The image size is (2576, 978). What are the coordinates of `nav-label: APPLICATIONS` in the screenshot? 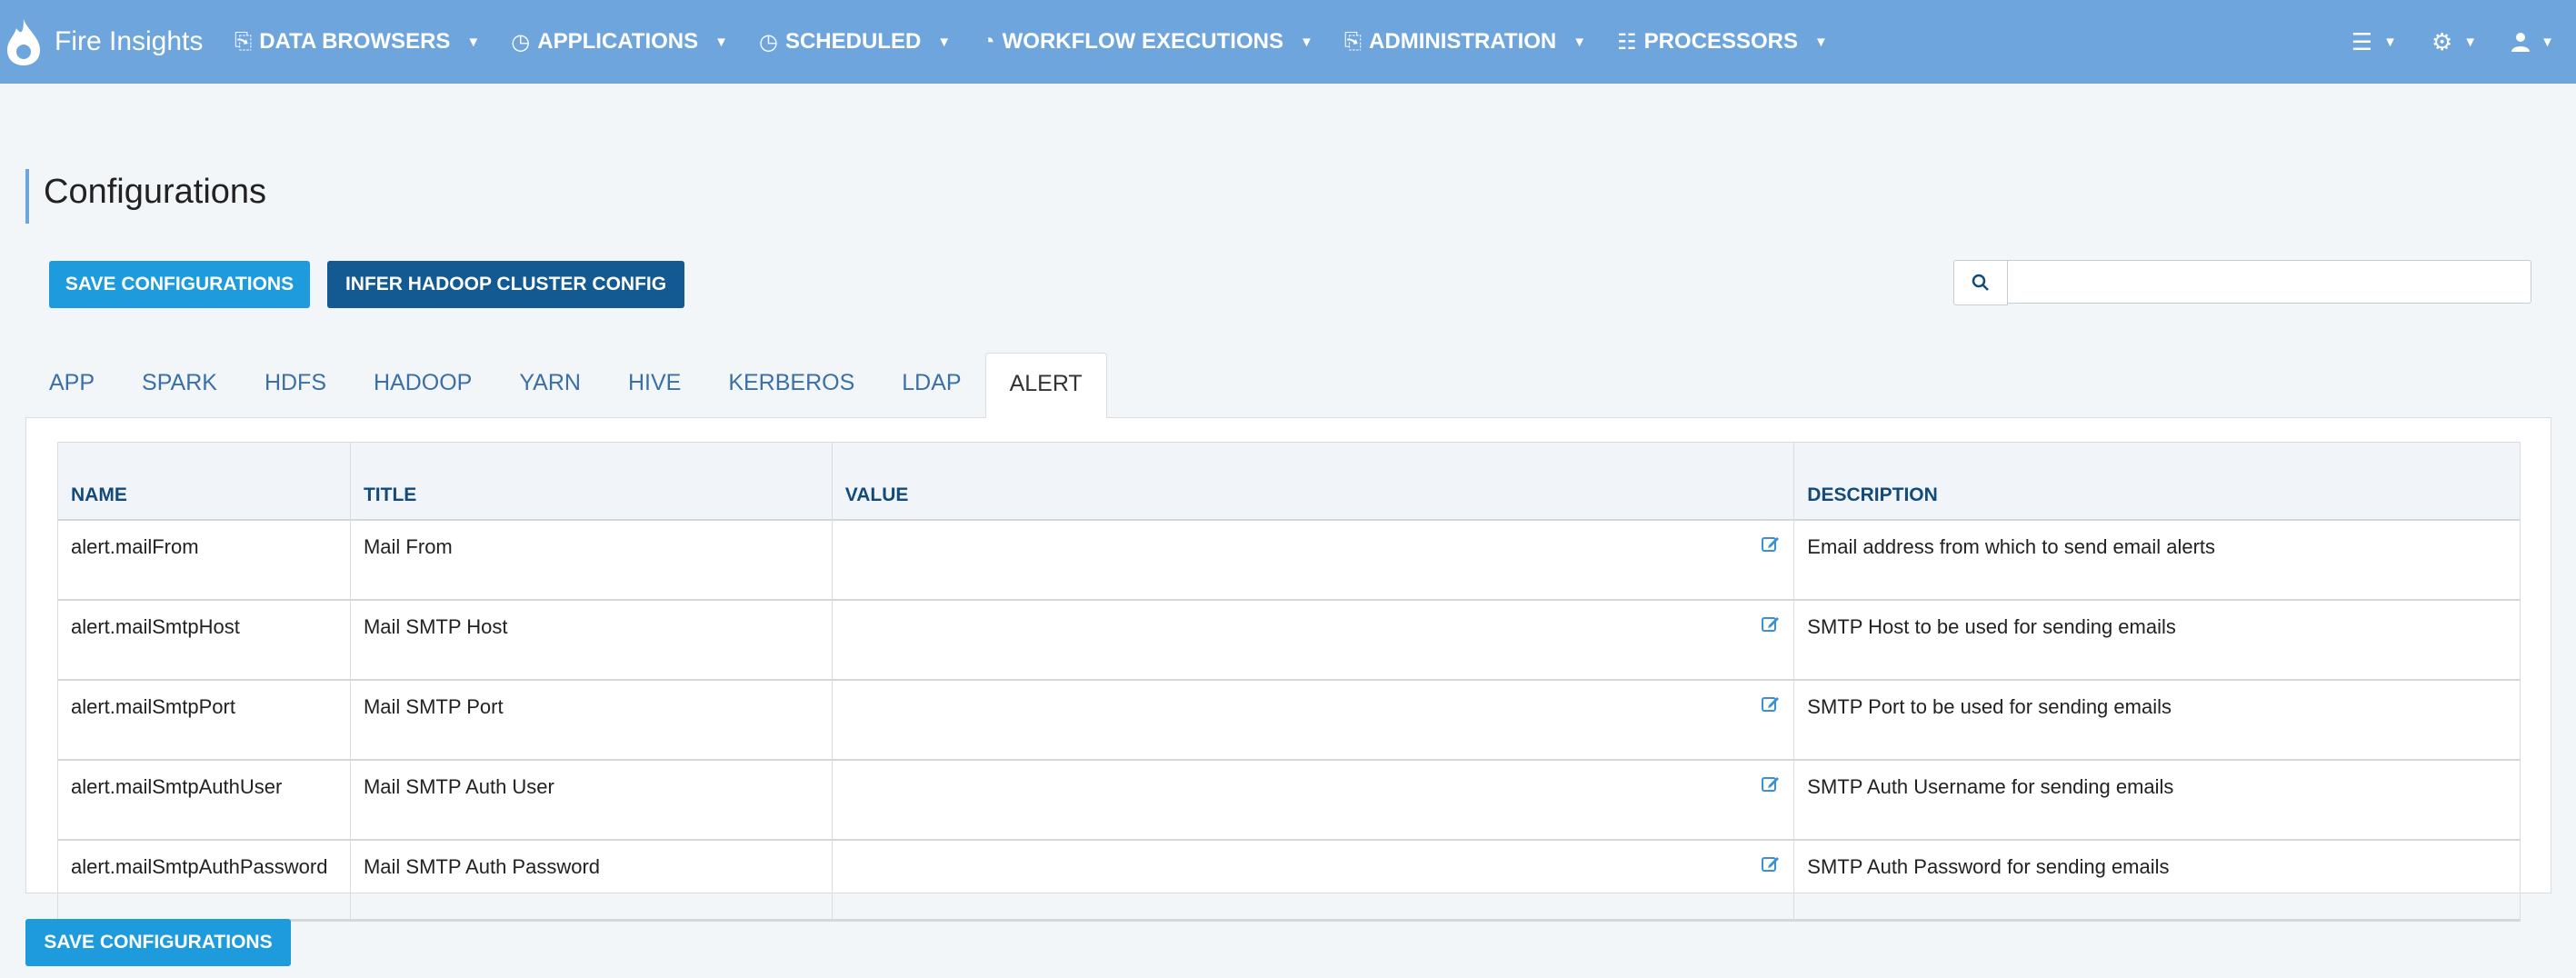 It's located at (618, 41).